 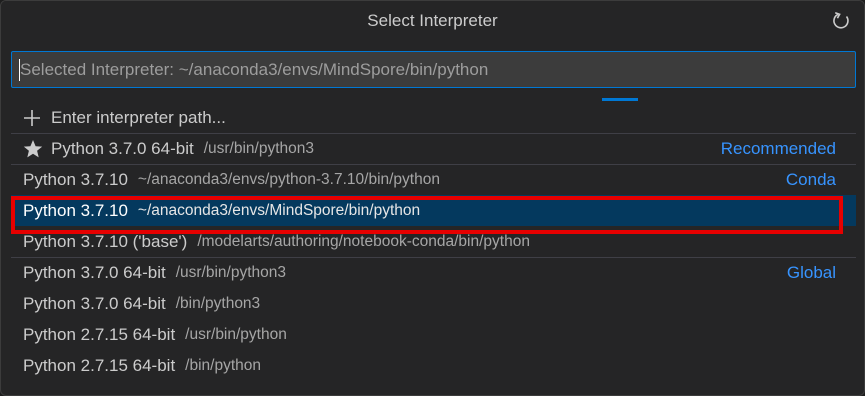 I want to click on star-icon, so click(x=34, y=149).